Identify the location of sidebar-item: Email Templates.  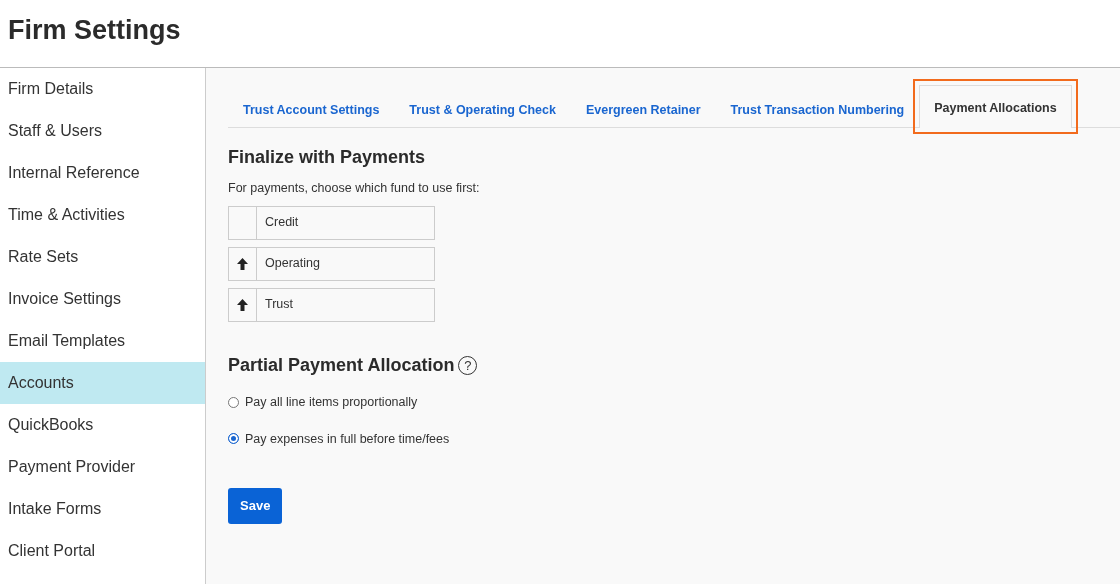
(102, 341).